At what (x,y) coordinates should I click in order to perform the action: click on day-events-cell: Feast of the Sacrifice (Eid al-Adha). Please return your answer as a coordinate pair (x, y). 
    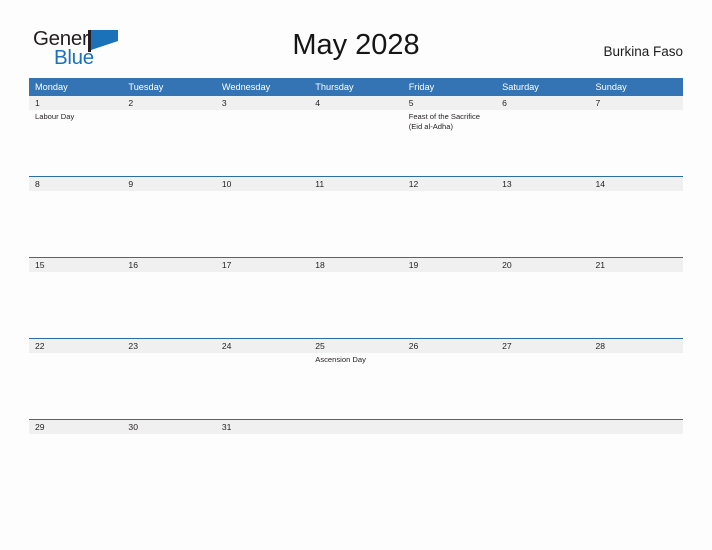
    Looking at the image, I should click on (449, 143).